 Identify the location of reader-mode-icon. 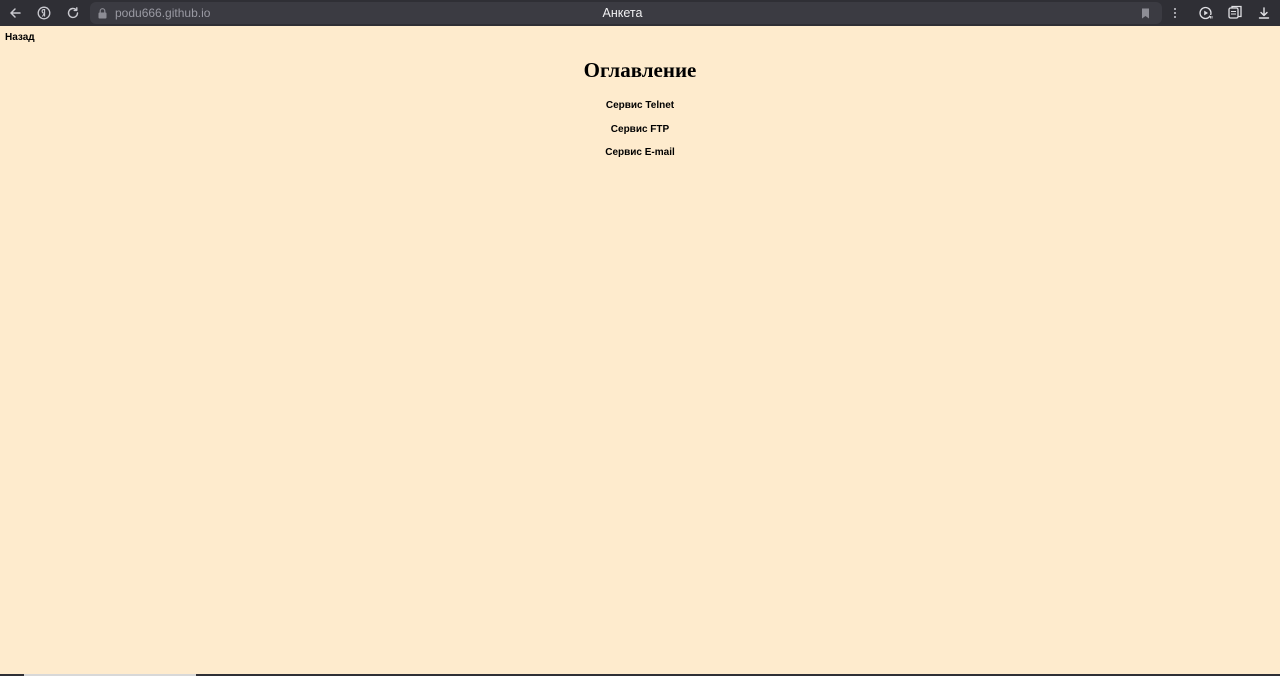
(1235, 13).